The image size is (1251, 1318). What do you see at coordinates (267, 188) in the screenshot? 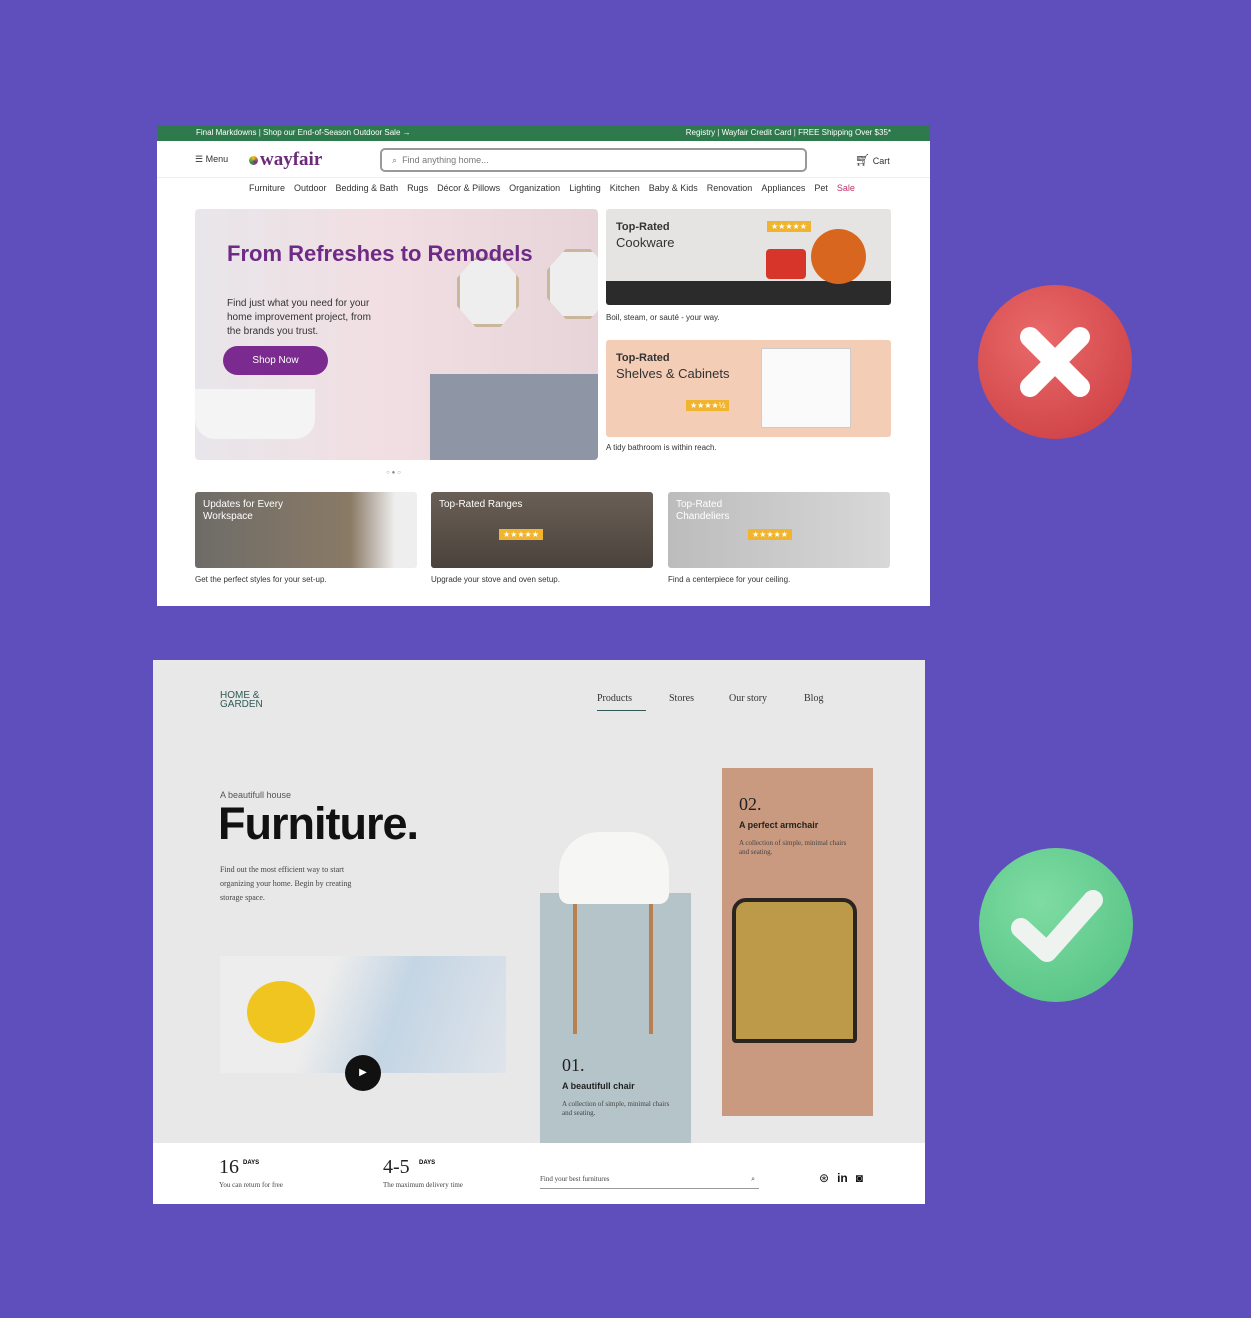
I see `nav-furniture: Furniture` at bounding box center [267, 188].